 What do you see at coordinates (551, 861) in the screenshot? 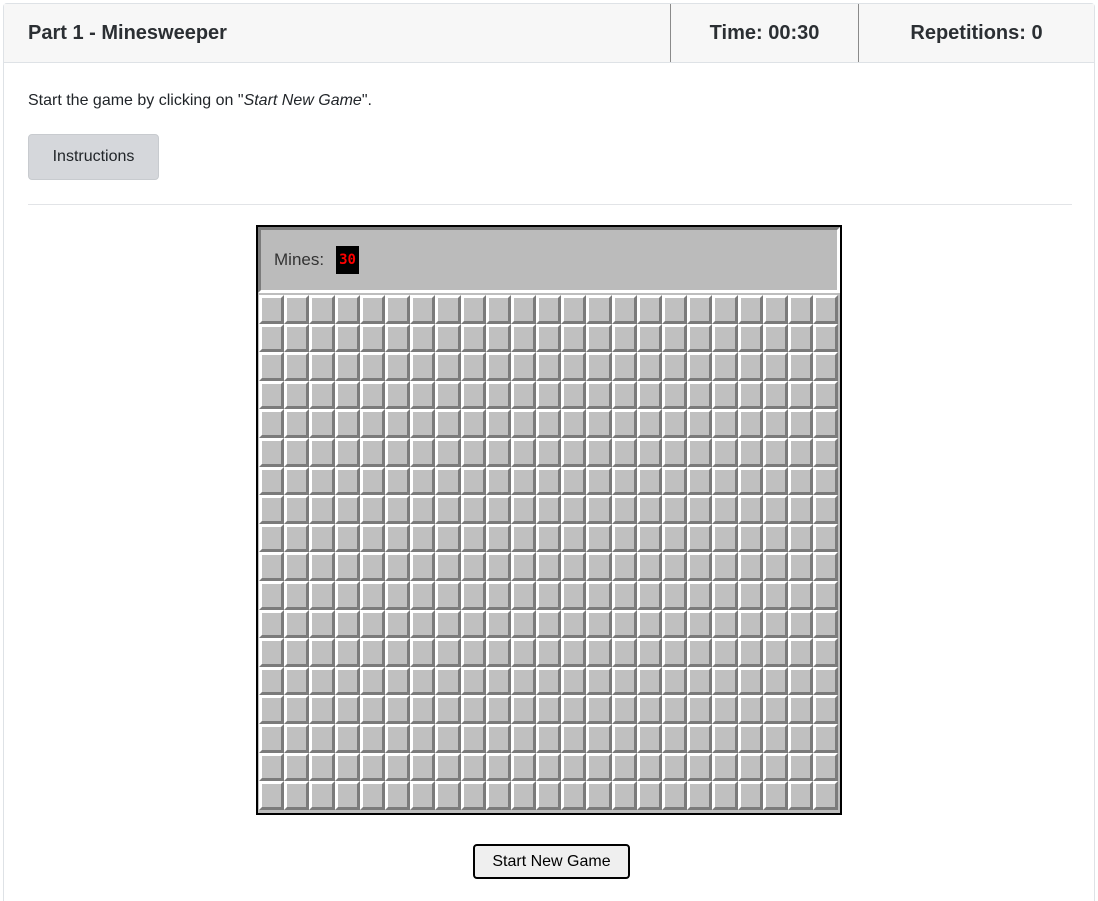
I see `start-new-game-button: Start New Game` at bounding box center [551, 861].